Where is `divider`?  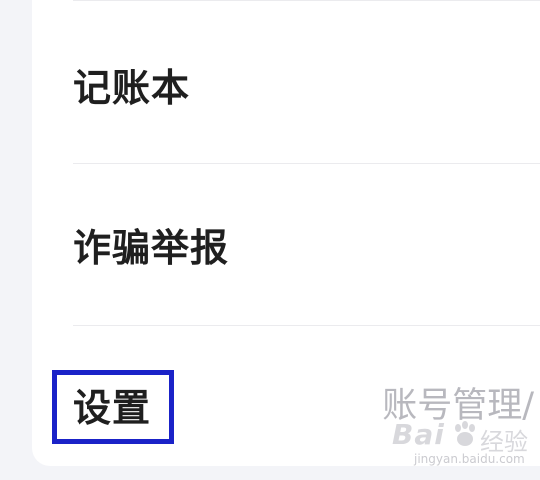
divider is located at coordinates (306, 0).